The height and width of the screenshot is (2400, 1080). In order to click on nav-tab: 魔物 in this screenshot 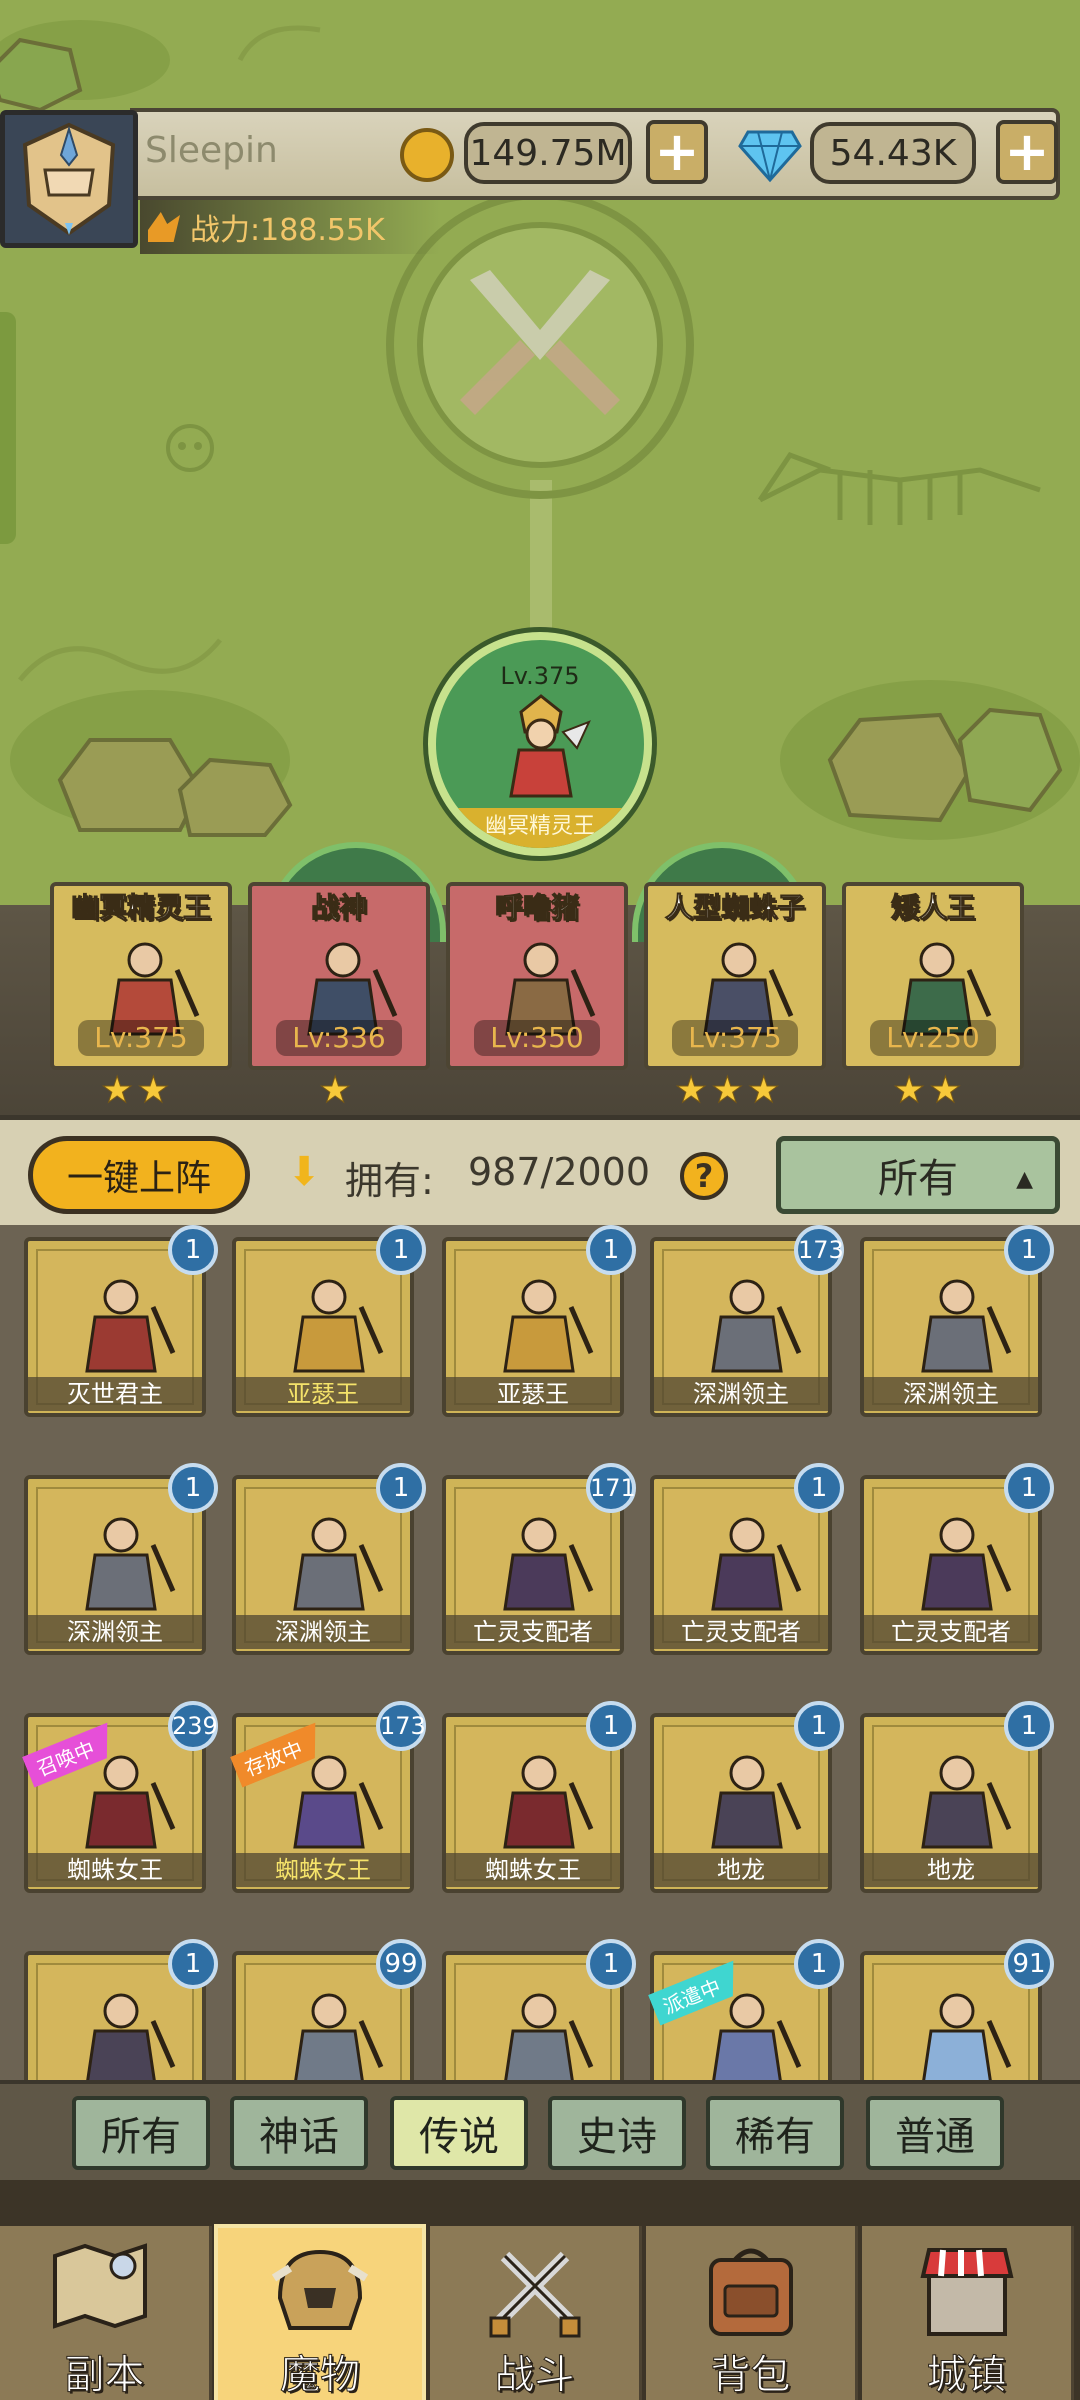, I will do `click(320, 2312)`.